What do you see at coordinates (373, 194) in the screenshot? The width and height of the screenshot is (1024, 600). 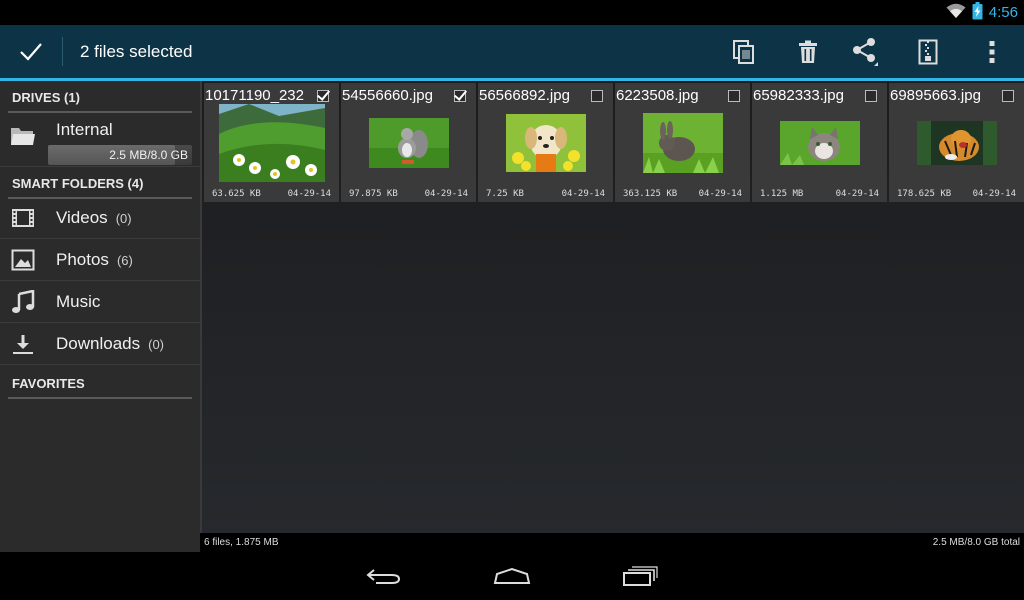 I see `file-size: 97.875 KB` at bounding box center [373, 194].